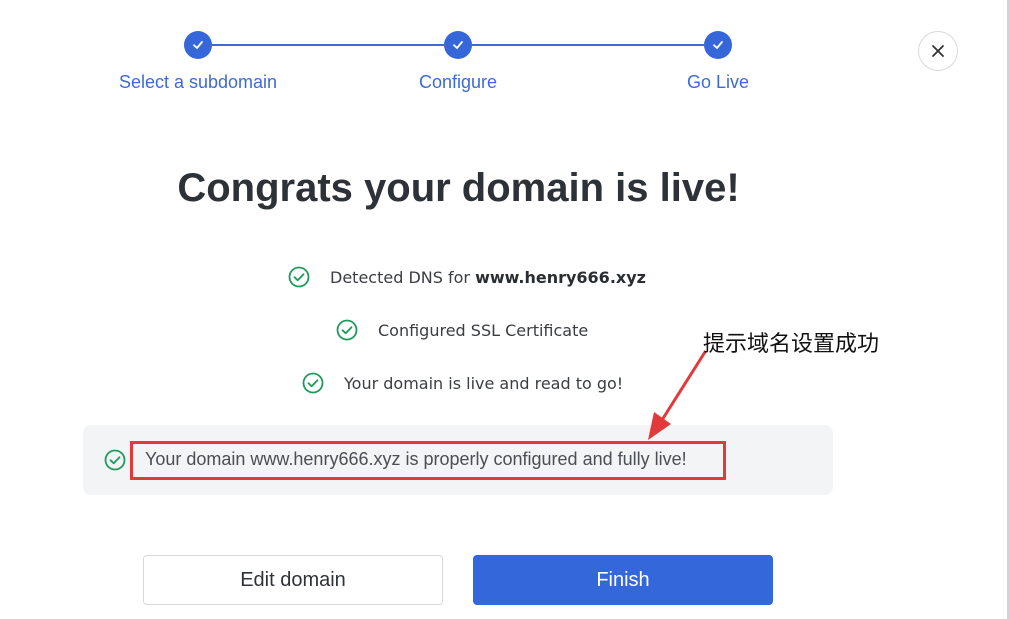  Describe the element at coordinates (718, 82) in the screenshot. I see `step-label-go-live: Go Live` at that location.